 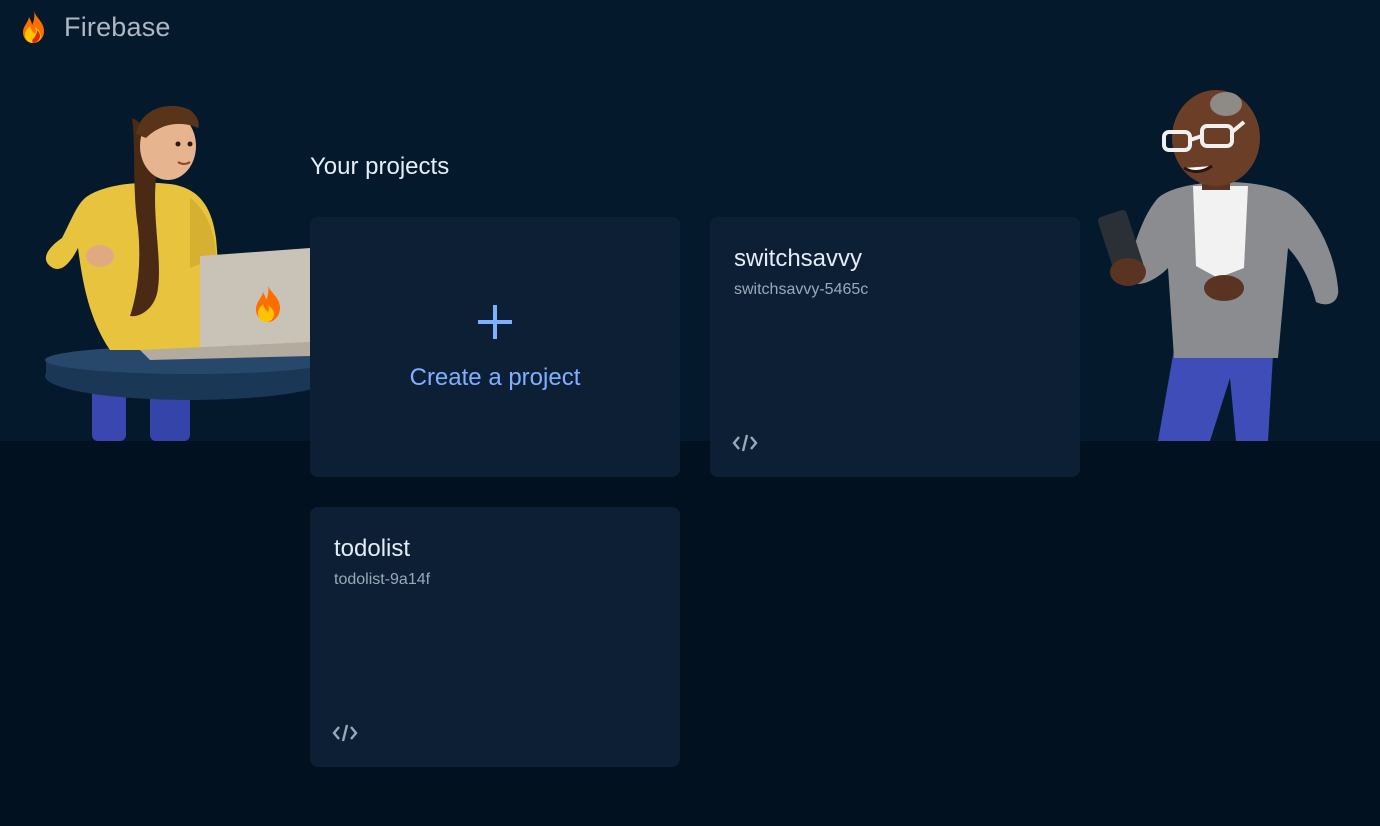 I want to click on project-card-todolist: todolist todolist-9a14f, so click(x=495, y=637).